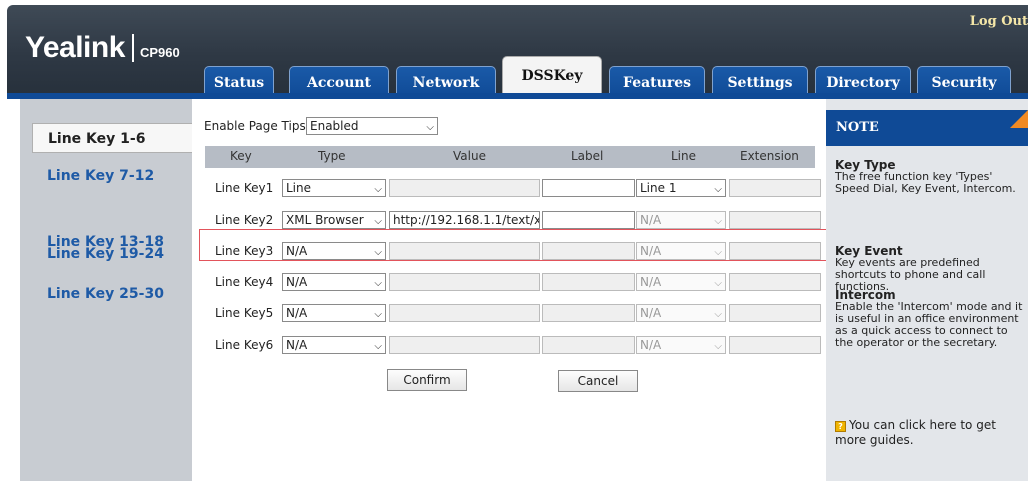 The height and width of the screenshot is (481, 1028). Describe the element at coordinates (334, 126) in the screenshot. I see `page-tips-value: Enabled` at that location.